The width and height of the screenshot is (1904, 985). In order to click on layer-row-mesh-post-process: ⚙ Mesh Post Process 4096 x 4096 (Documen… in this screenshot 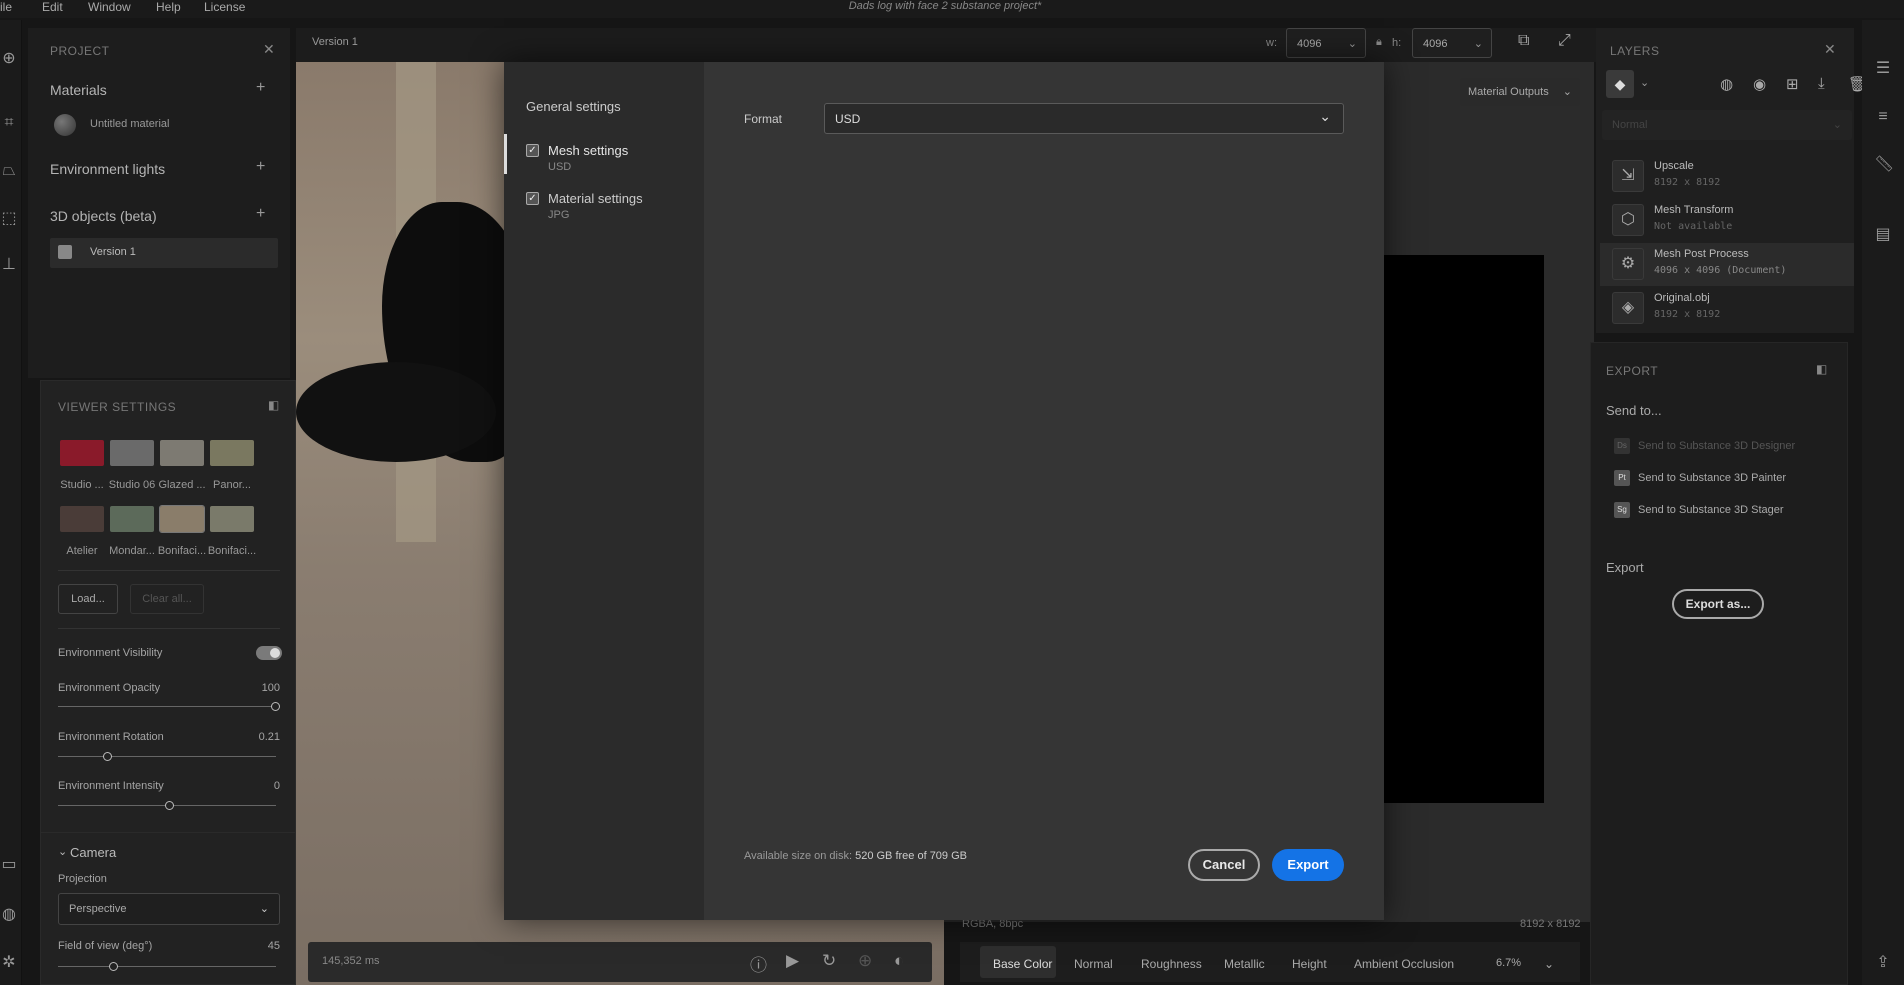, I will do `click(1727, 264)`.